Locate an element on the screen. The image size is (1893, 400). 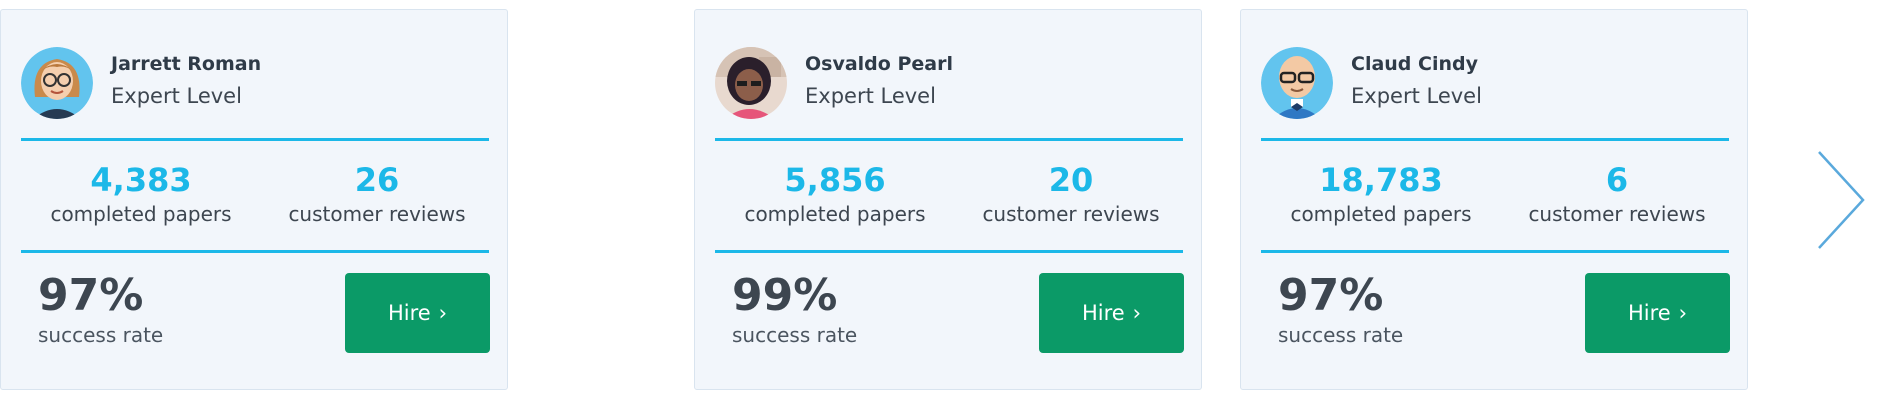
completed-papers-stat: 5,856 completed papers is located at coordinates (835, 194).